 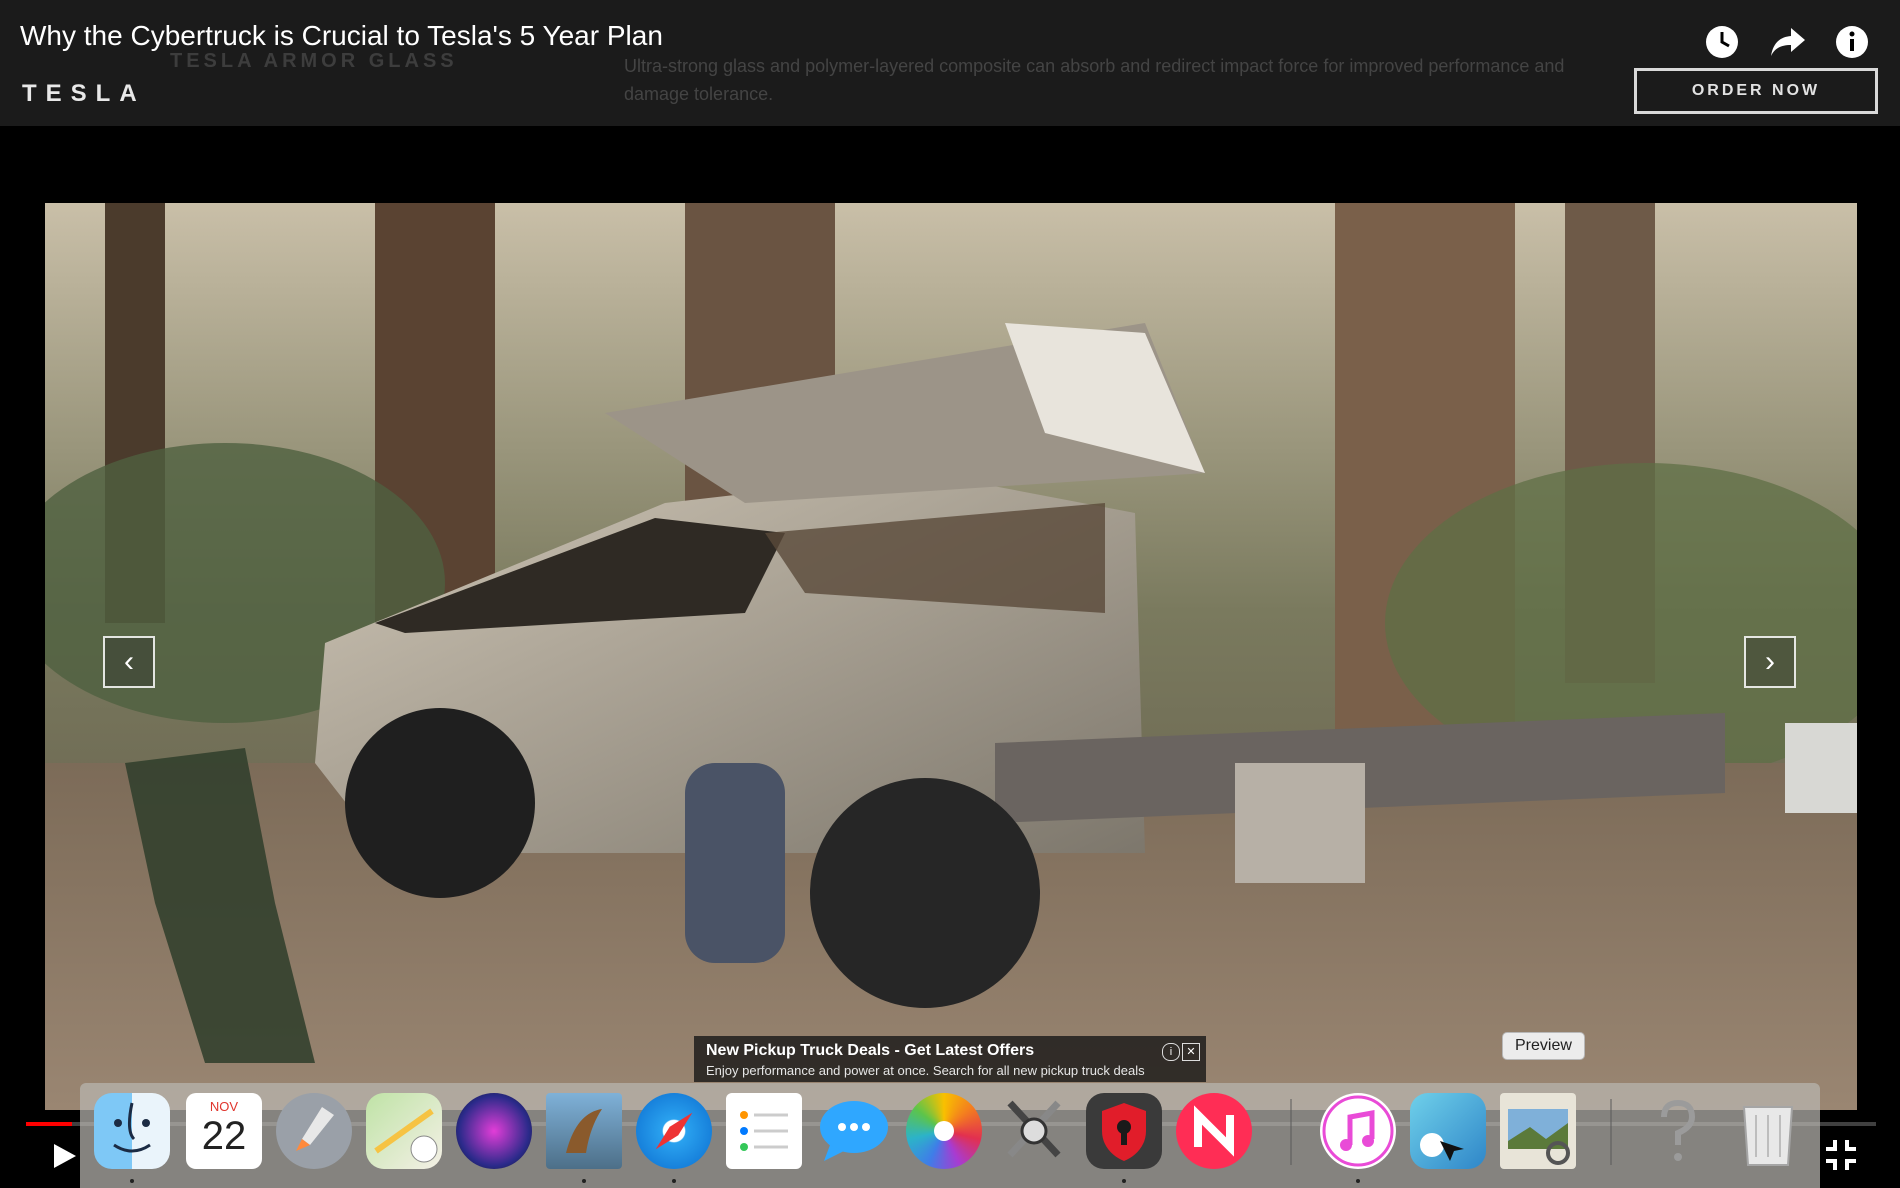 What do you see at coordinates (404, 1131) in the screenshot?
I see `maps-icon` at bounding box center [404, 1131].